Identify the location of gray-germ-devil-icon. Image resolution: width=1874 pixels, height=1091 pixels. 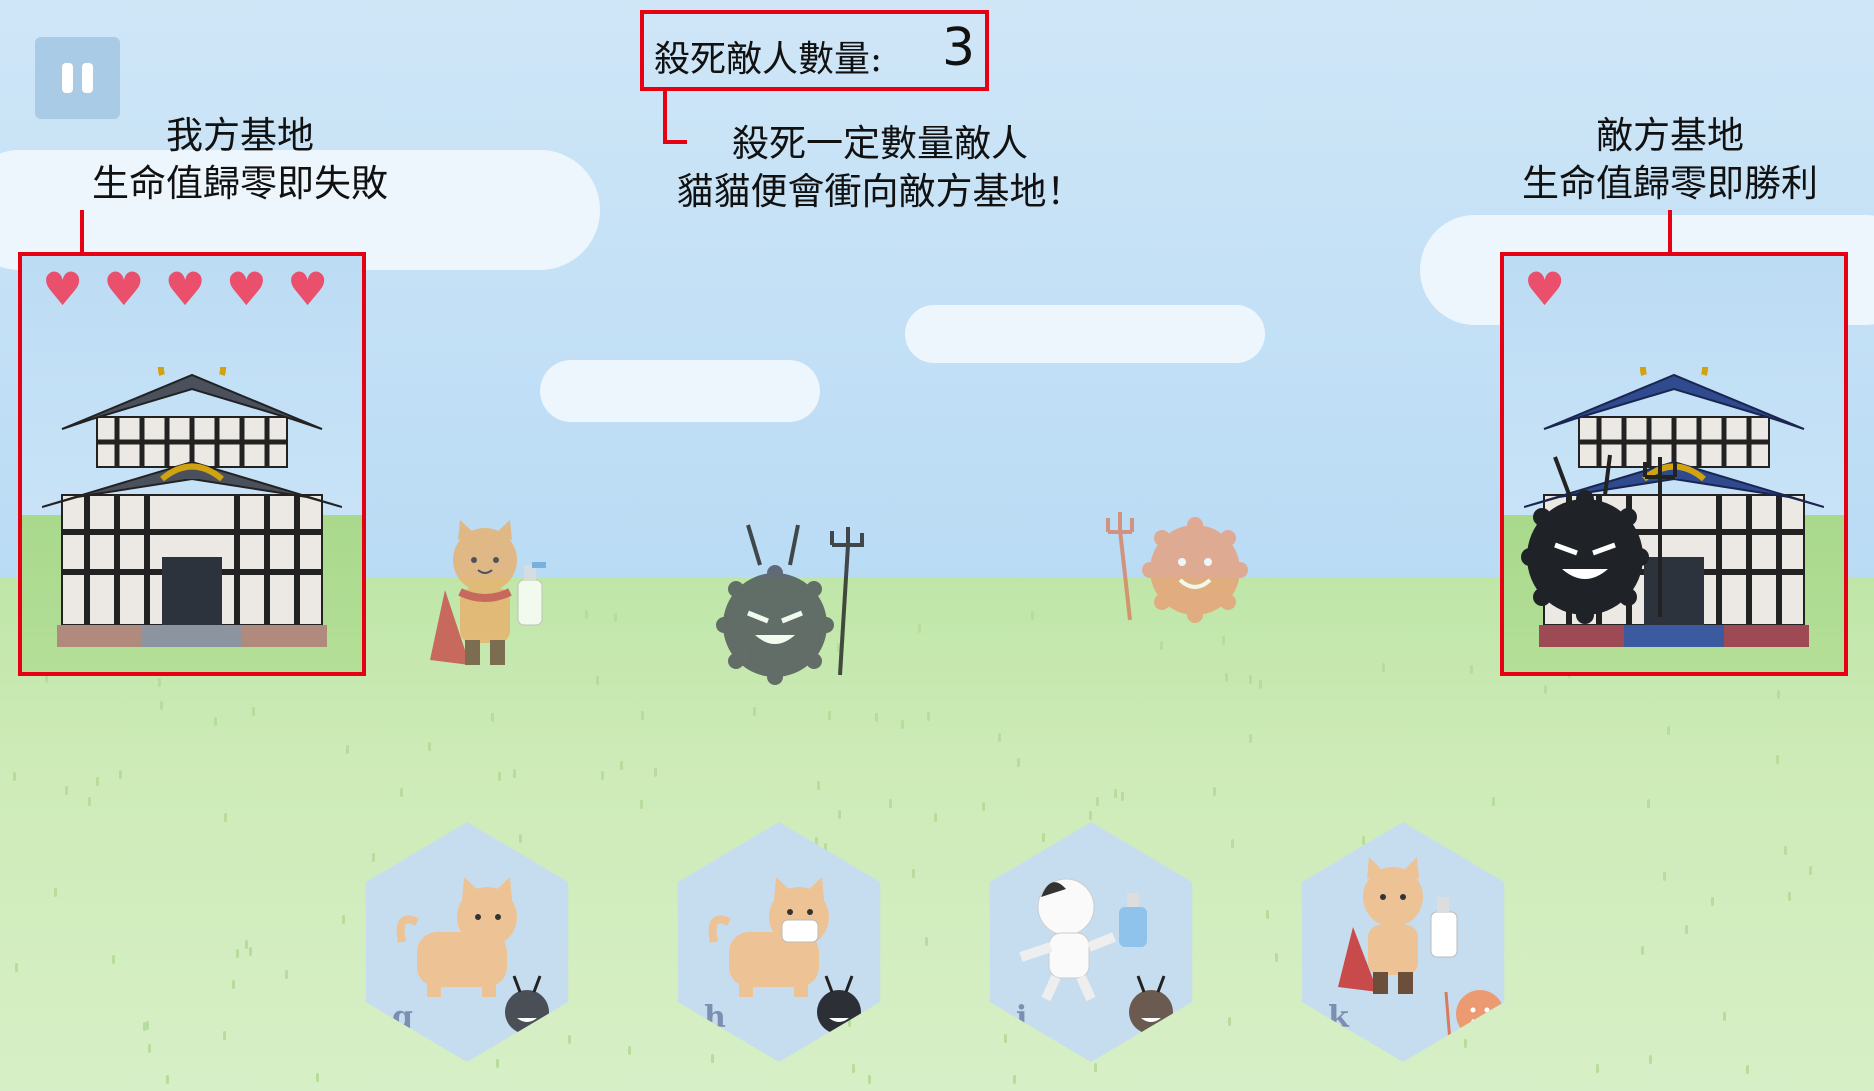
(790, 604).